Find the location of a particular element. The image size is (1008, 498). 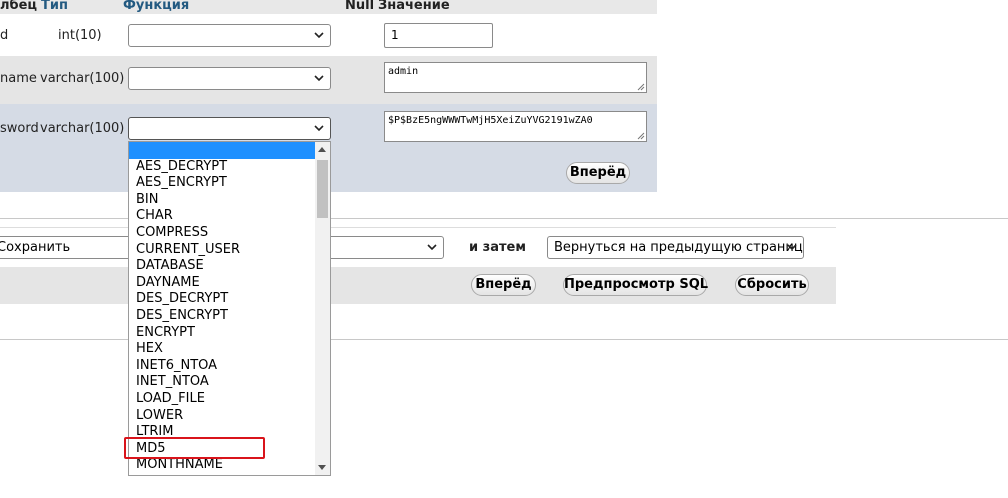

column-type: int(10) is located at coordinates (80, 35).